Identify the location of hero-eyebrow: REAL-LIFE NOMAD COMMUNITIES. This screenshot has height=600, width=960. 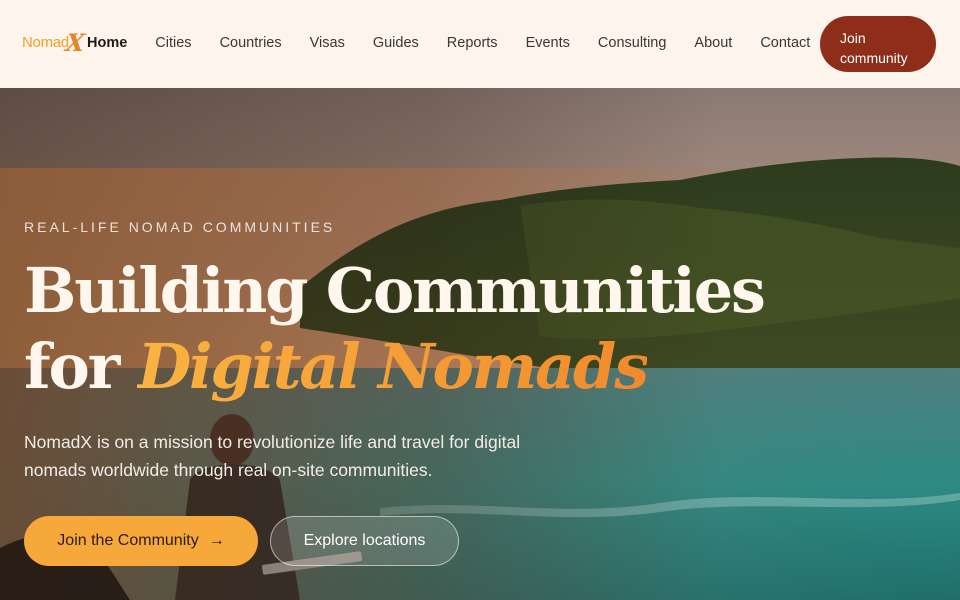
(180, 227).